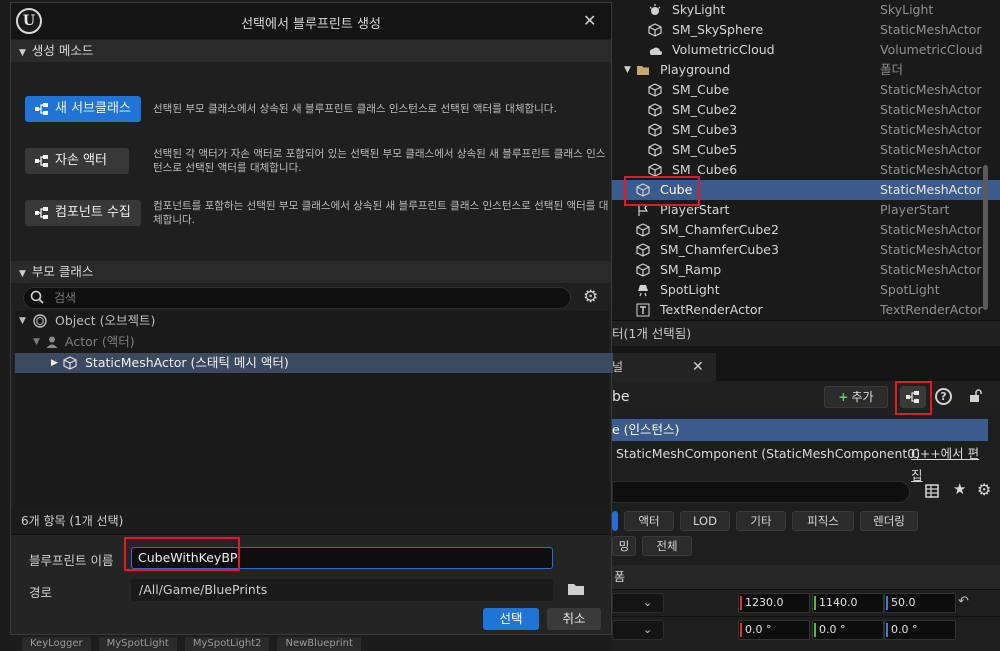 The height and width of the screenshot is (651, 1000). What do you see at coordinates (976, 396) in the screenshot?
I see `unlock-icon` at bounding box center [976, 396].